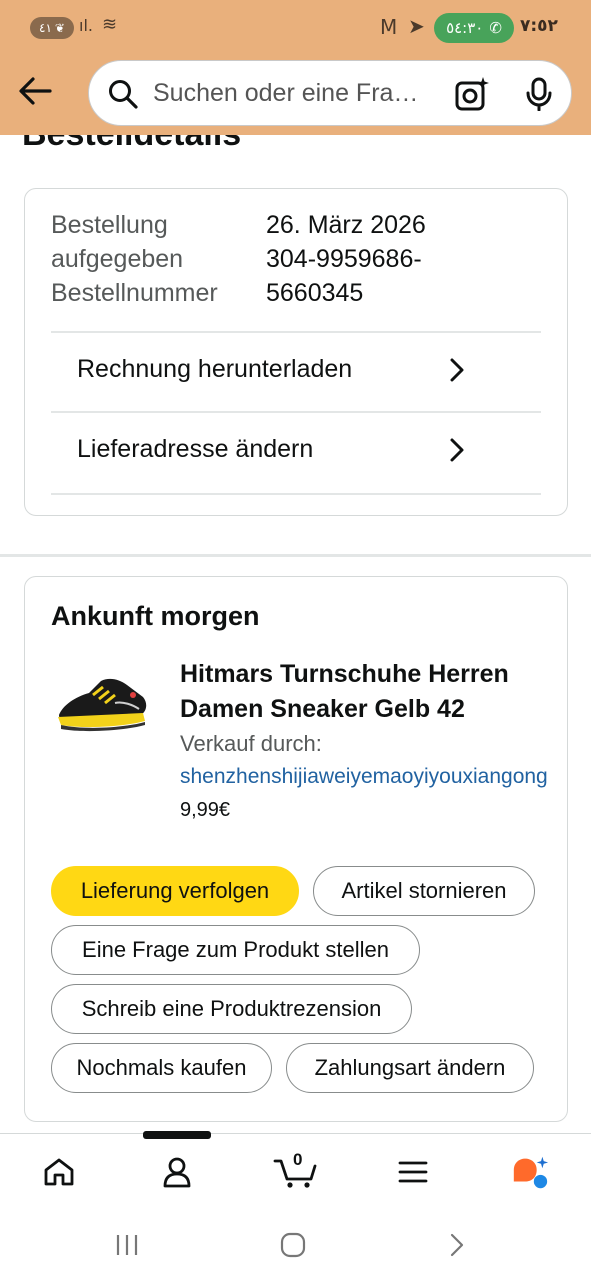 Image resolution: width=591 pixels, height=1280 pixels. I want to click on leaf-icon: ❦, so click(59, 28).